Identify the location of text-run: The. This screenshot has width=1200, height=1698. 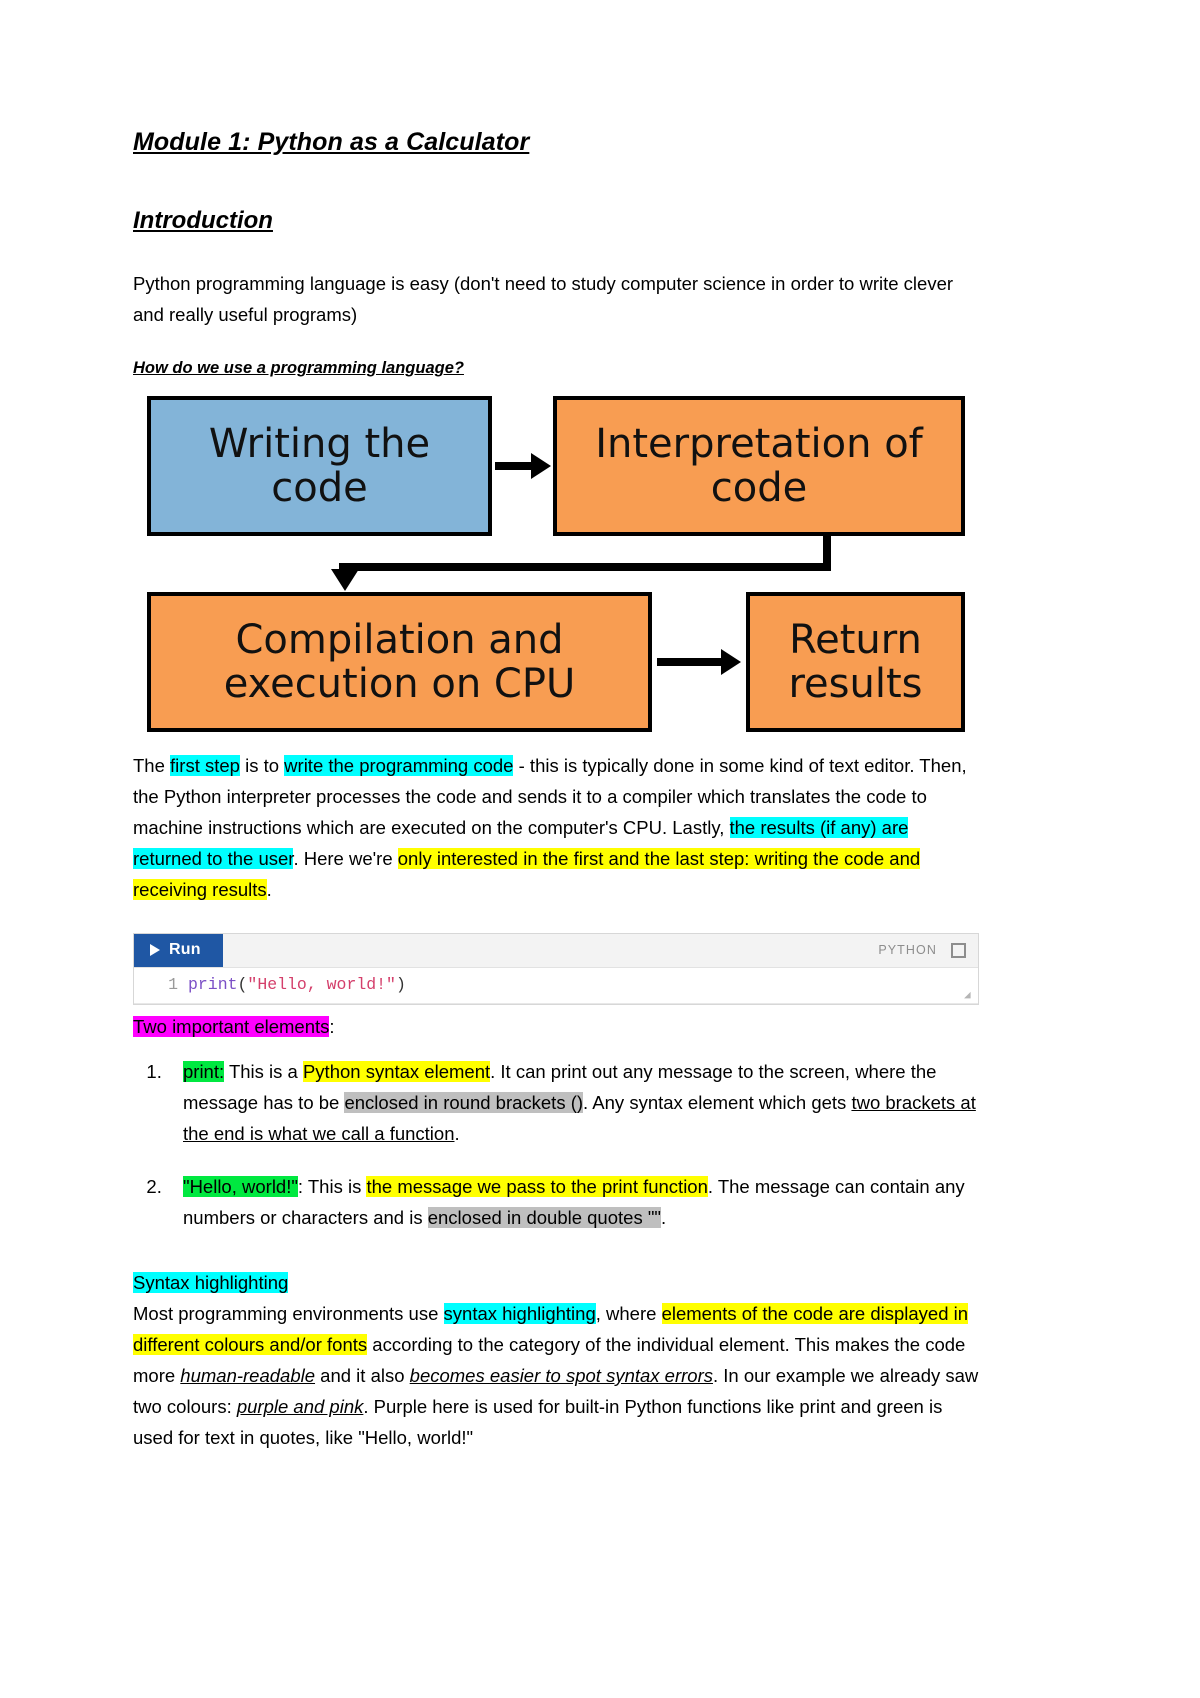
(152, 765).